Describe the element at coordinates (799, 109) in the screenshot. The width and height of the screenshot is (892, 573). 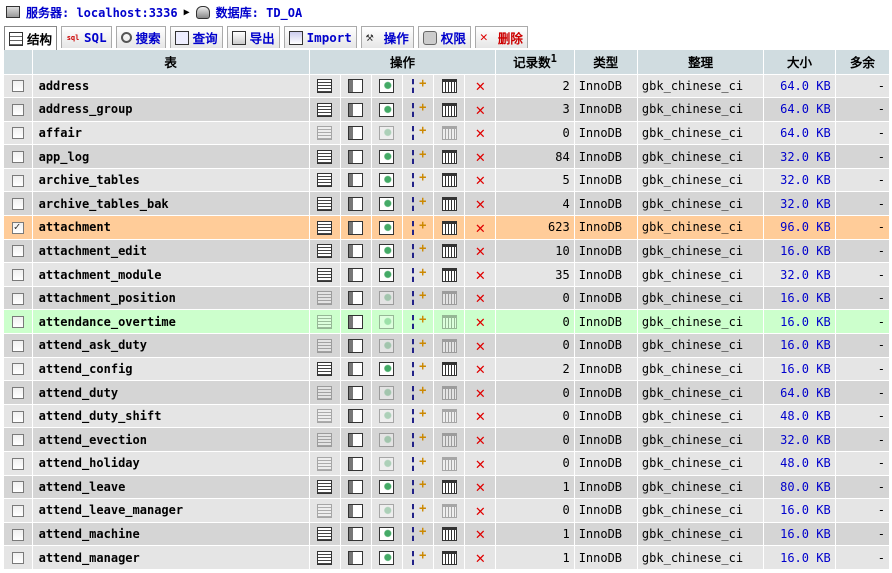
I see `table-size: 64.0 KB` at that location.